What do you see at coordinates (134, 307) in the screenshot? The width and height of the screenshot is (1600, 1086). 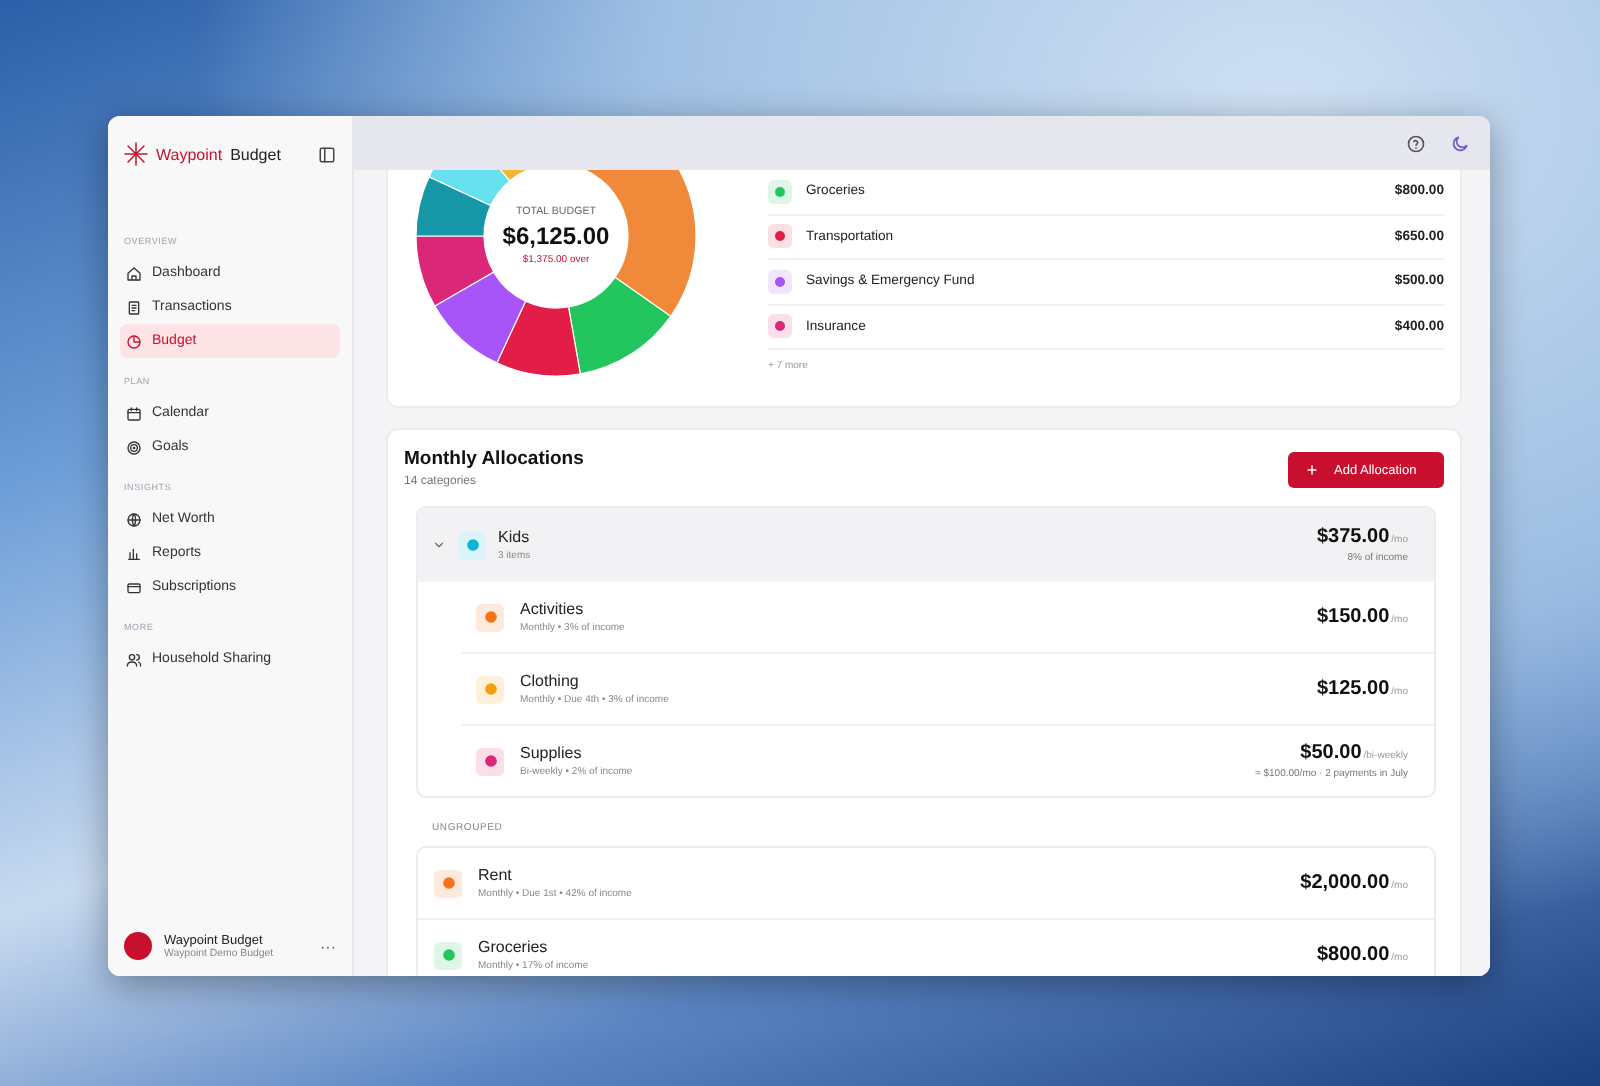 I see `receipt-icon` at bounding box center [134, 307].